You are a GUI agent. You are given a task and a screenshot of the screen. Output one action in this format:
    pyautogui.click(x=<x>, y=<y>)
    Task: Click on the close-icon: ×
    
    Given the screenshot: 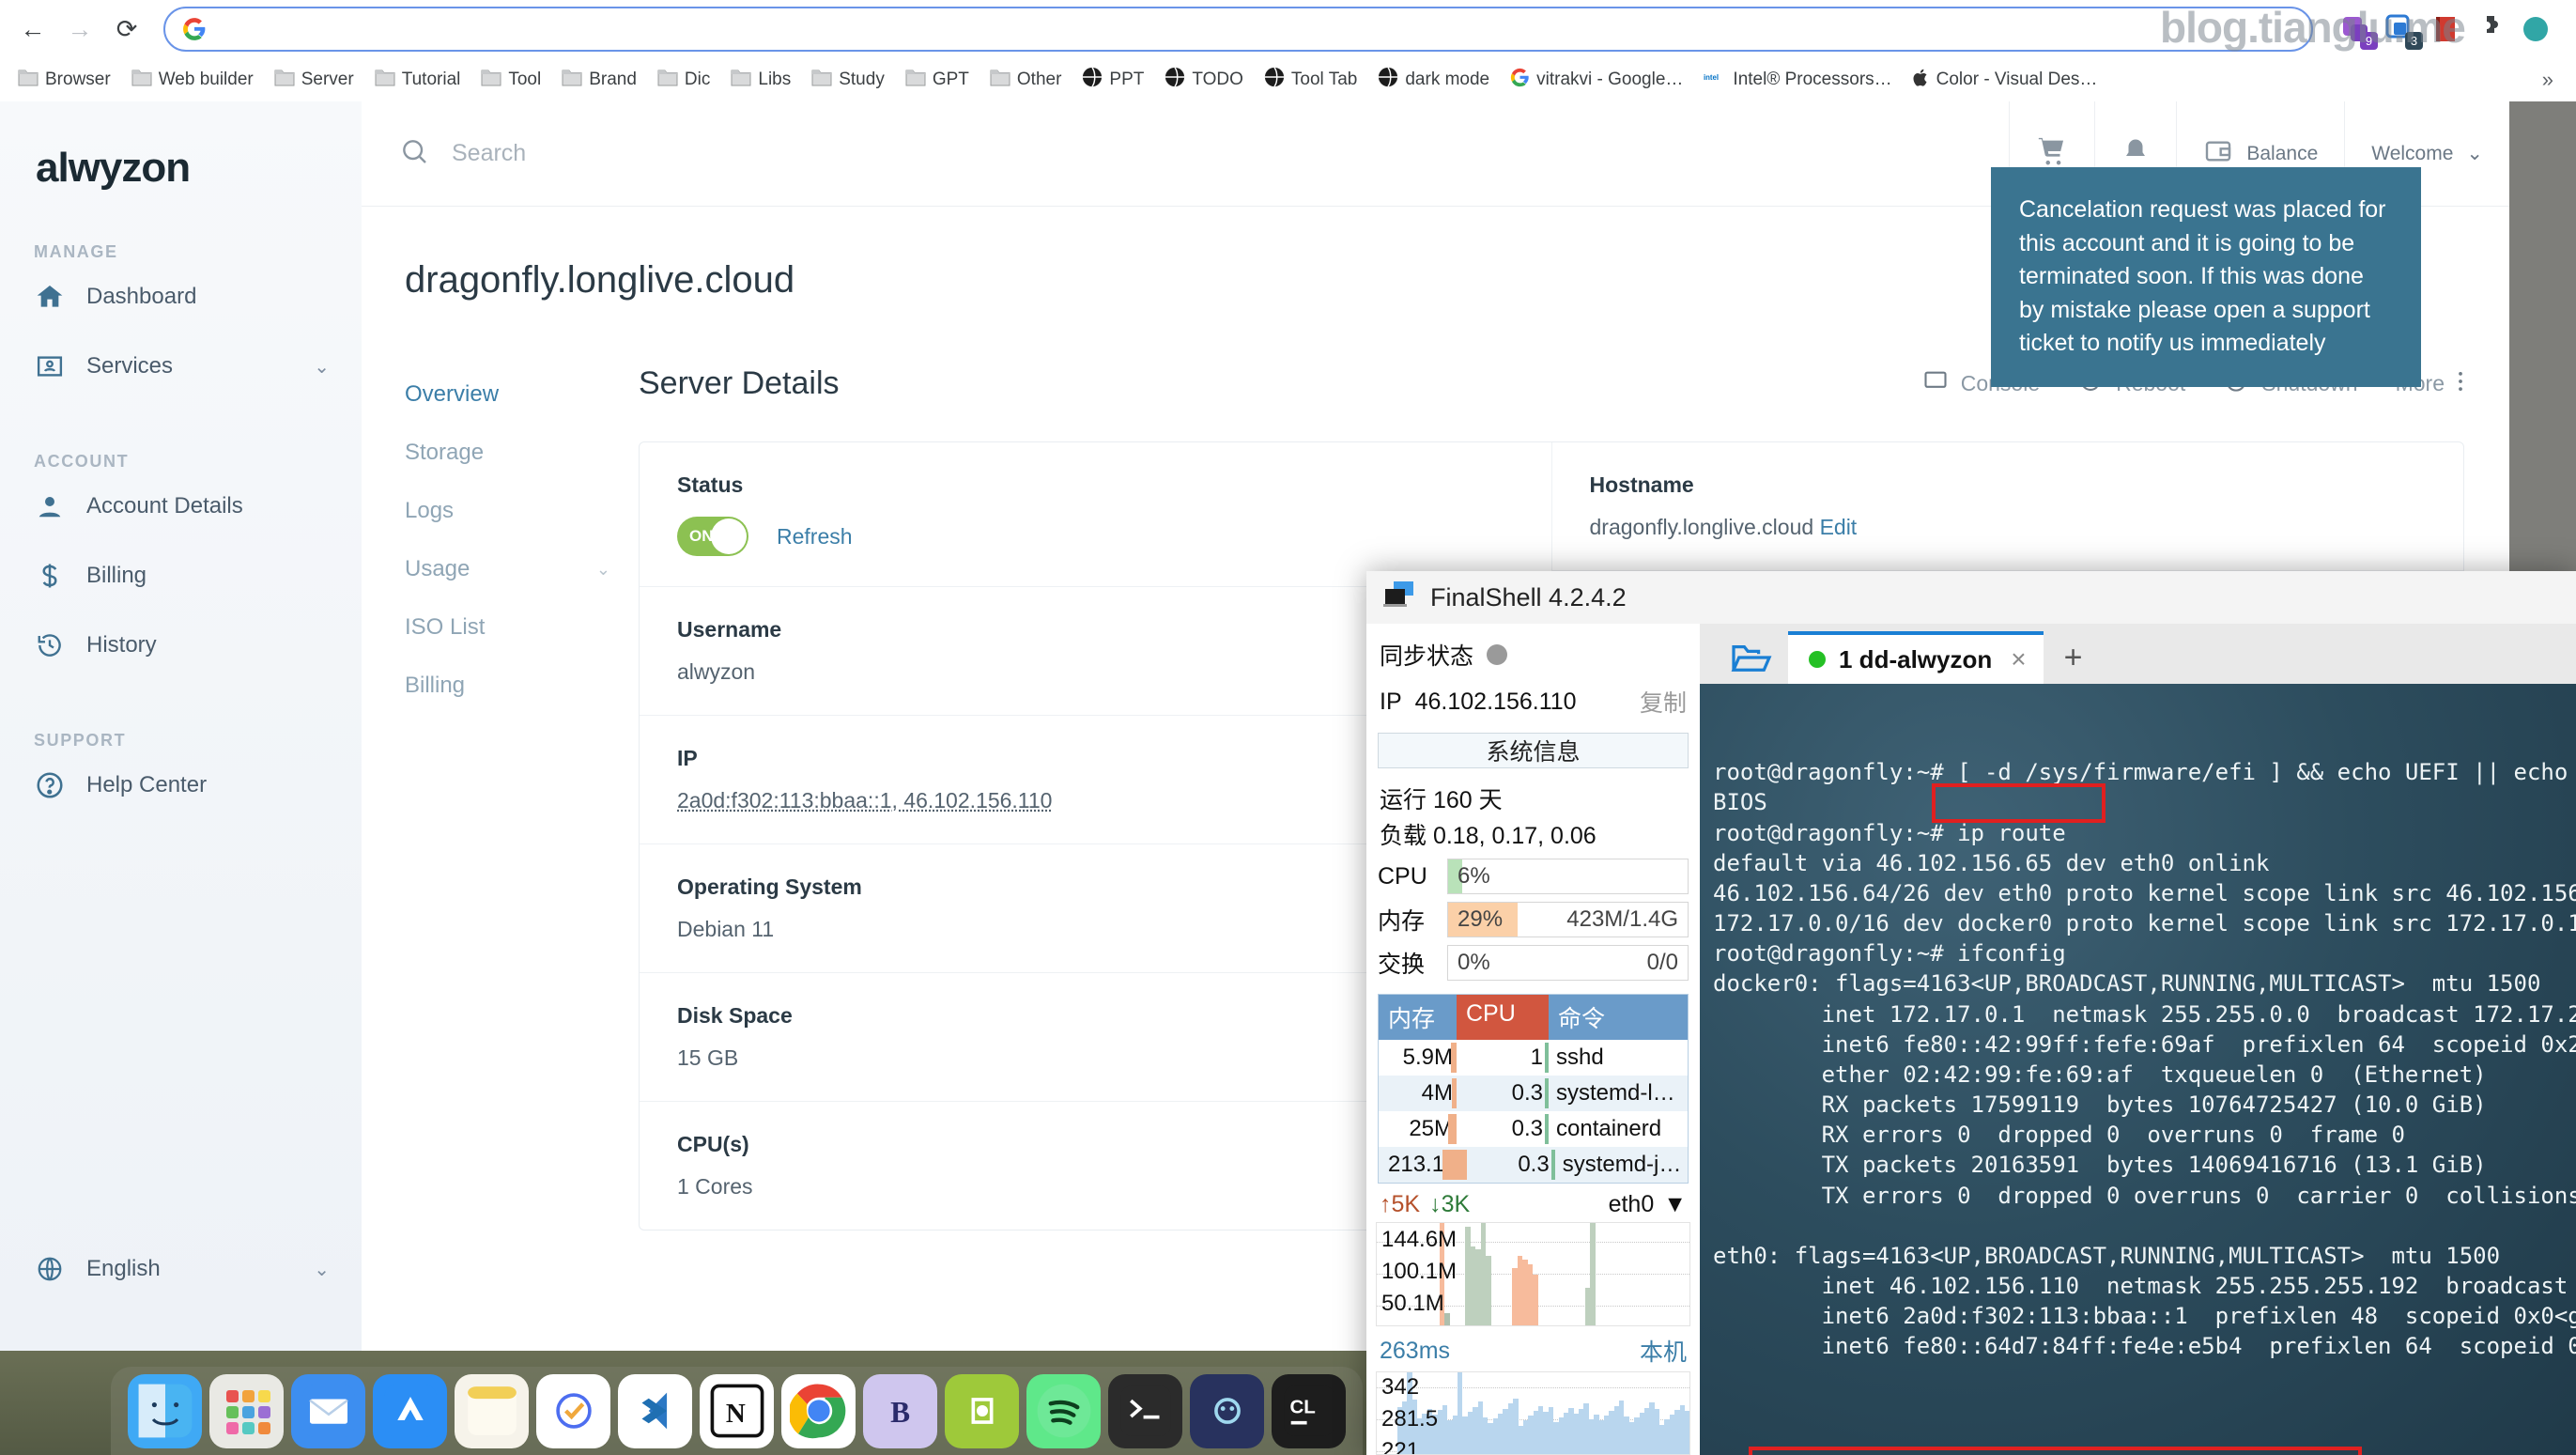 What is the action you would take?
    pyautogui.click(x=2018, y=659)
    